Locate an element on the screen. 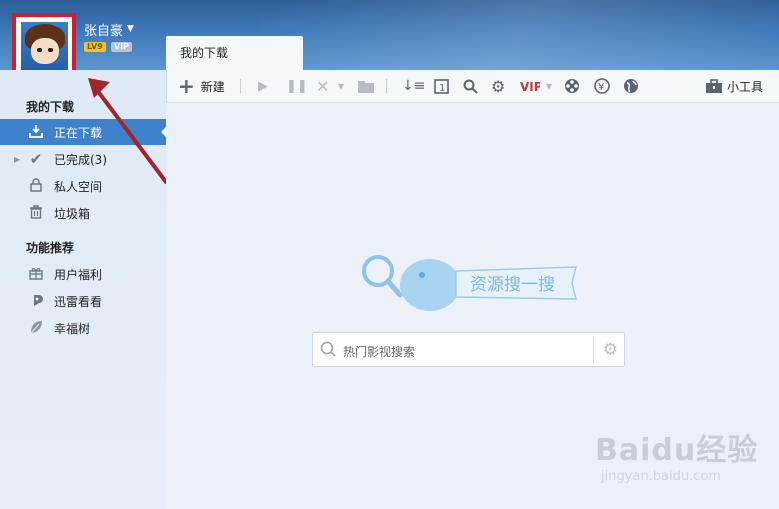 This screenshot has width=779, height=509. vip-icon: VIP is located at coordinates (530, 86).